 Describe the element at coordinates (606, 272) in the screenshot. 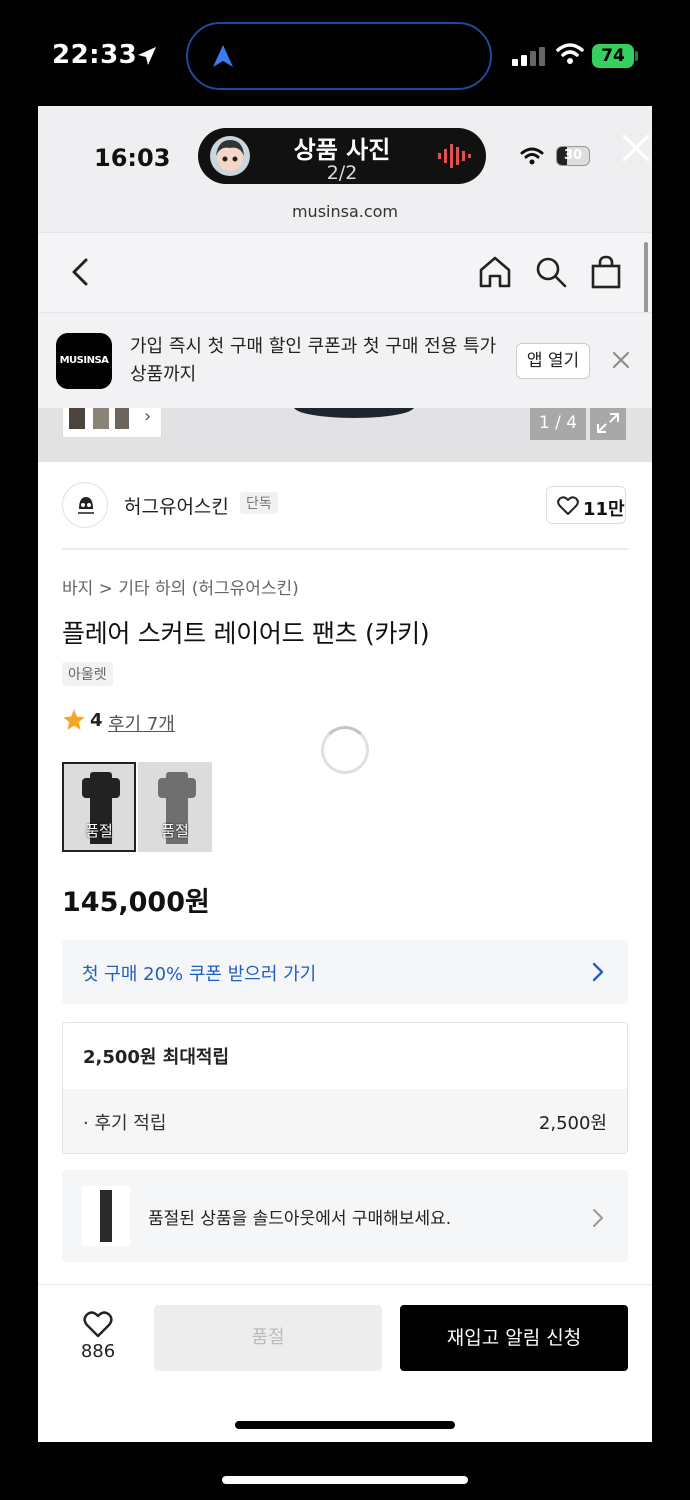

I see `shopping-bag-icon` at that location.